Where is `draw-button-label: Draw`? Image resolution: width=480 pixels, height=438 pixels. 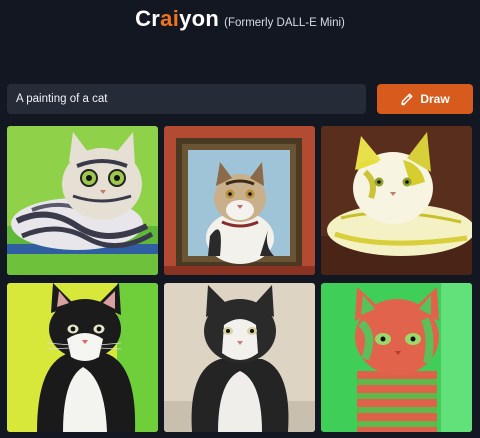 draw-button-label: Draw is located at coordinates (435, 99).